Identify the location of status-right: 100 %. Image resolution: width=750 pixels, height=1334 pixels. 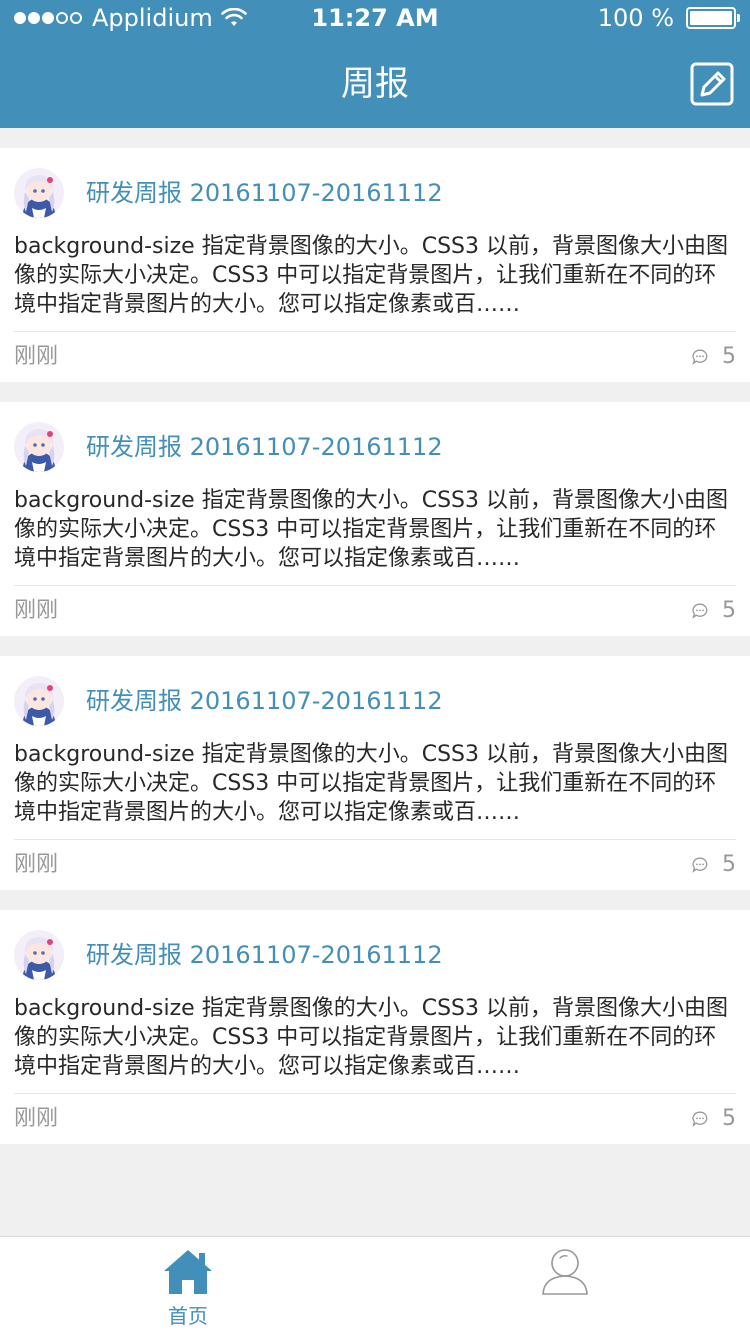
(668, 18).